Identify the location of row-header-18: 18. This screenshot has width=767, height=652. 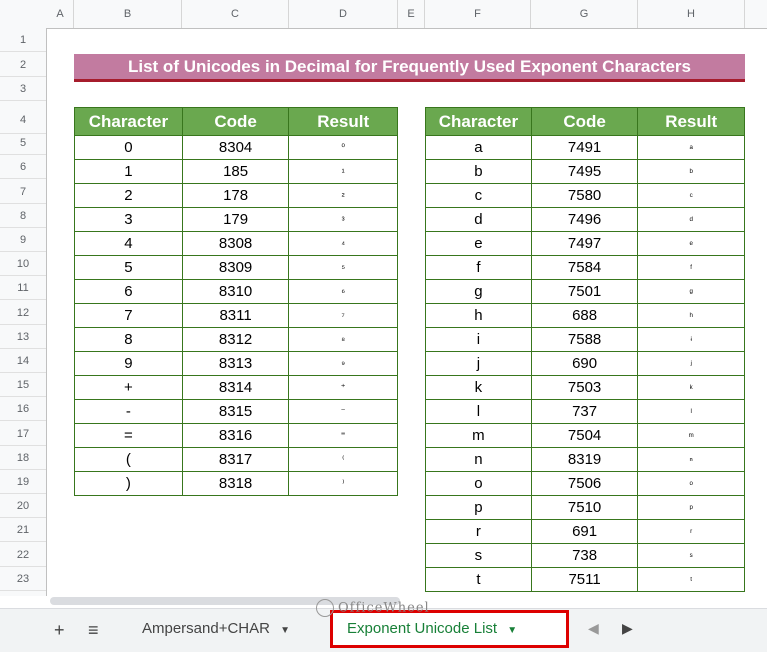
(23, 458).